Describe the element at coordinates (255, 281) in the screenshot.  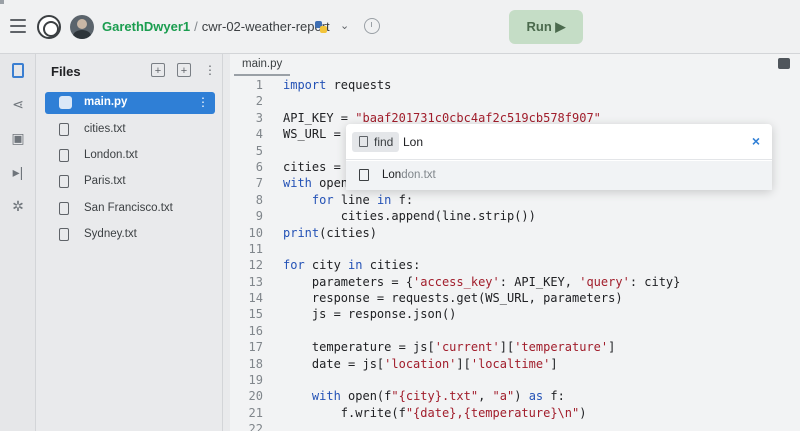
I see `line-number: 13` at that location.